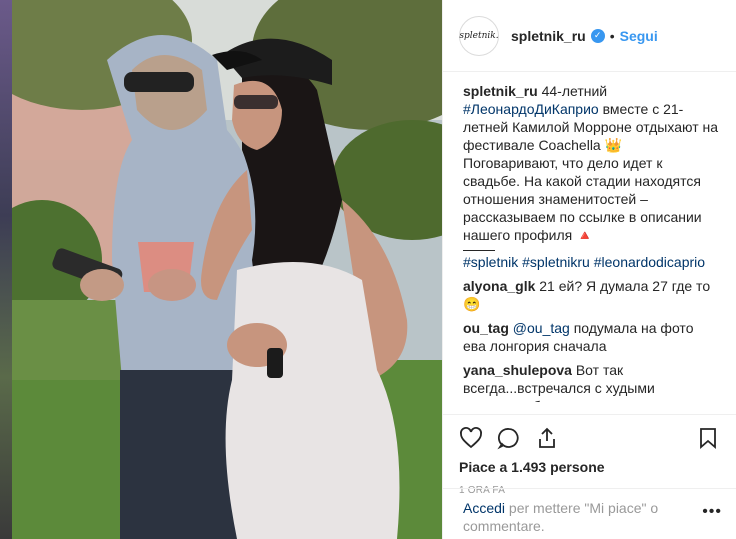  I want to click on caption-text-1: 44-летний, so click(572, 91).